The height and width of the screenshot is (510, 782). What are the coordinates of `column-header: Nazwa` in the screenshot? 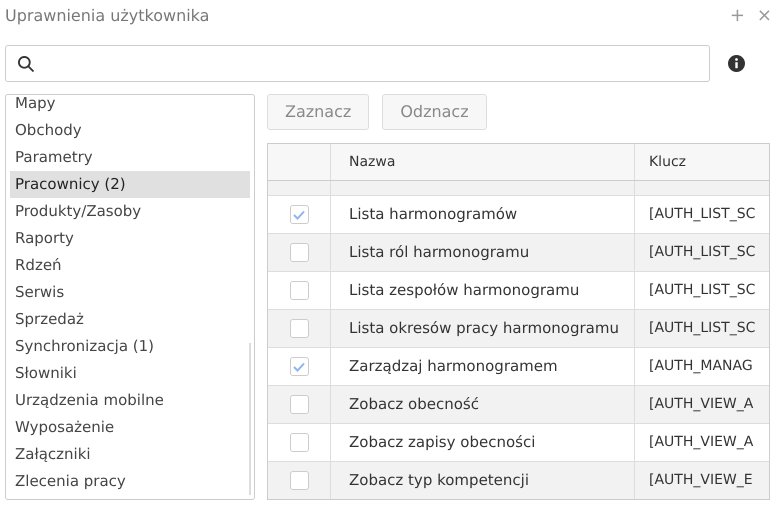 It's located at (483, 162).